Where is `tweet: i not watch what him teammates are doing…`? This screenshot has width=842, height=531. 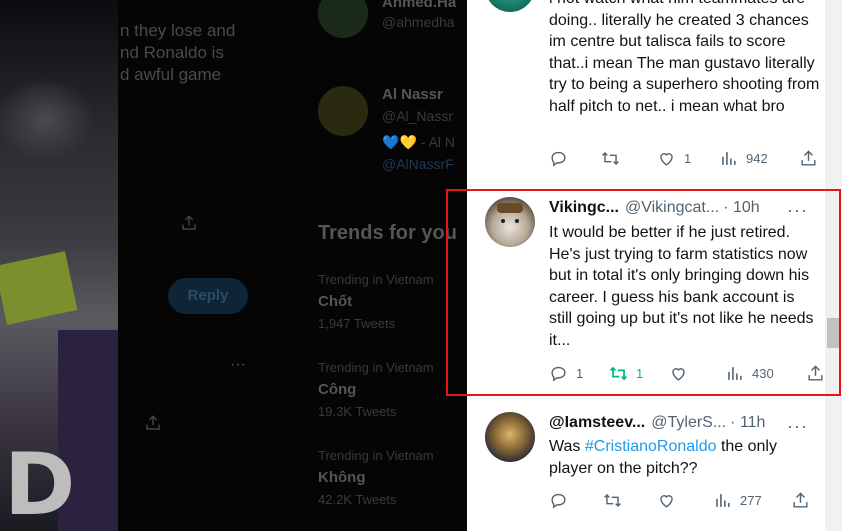
tweet: i not watch what him teammates are doing… is located at coordinates (646, 93).